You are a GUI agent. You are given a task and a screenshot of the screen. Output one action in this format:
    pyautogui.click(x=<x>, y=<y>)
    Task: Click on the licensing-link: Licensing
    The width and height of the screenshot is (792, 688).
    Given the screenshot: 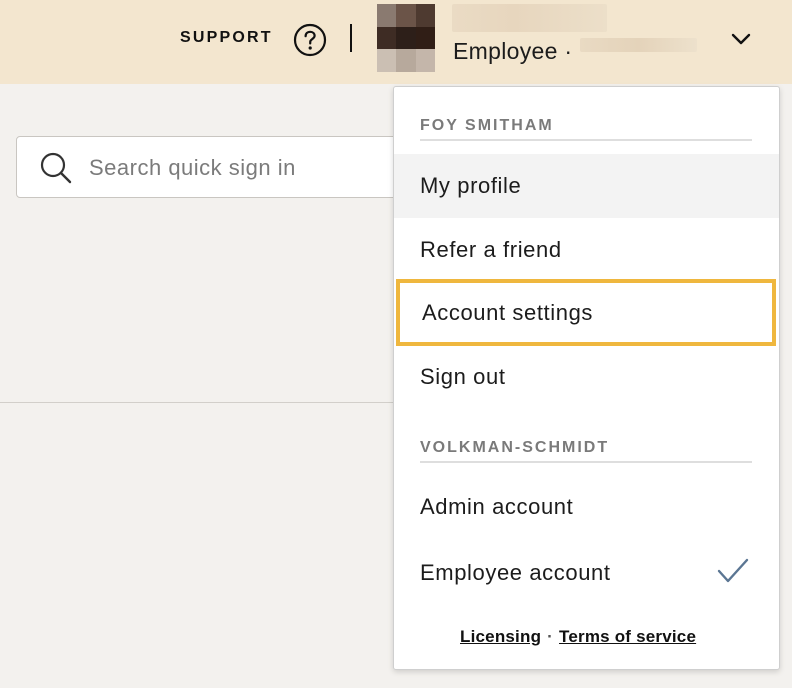 What is the action you would take?
    pyautogui.click(x=500, y=636)
    